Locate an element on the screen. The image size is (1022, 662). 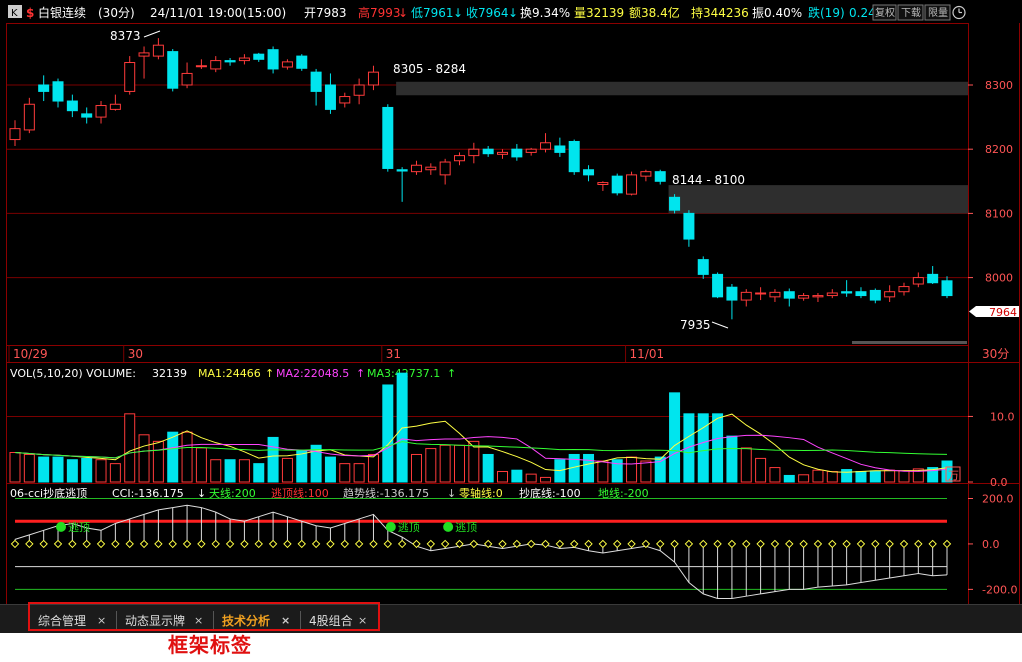
vol-title-label: VOL(5,10,20) VOLUME: is located at coordinates (73, 373).